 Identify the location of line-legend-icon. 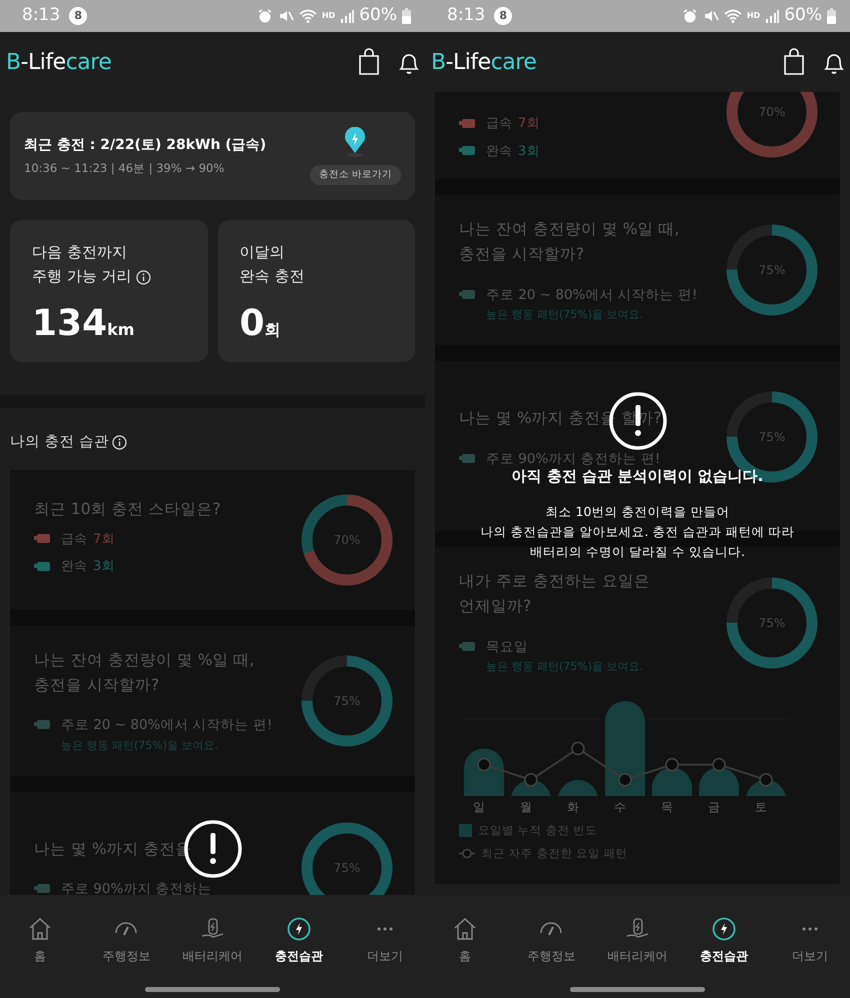
(467, 853).